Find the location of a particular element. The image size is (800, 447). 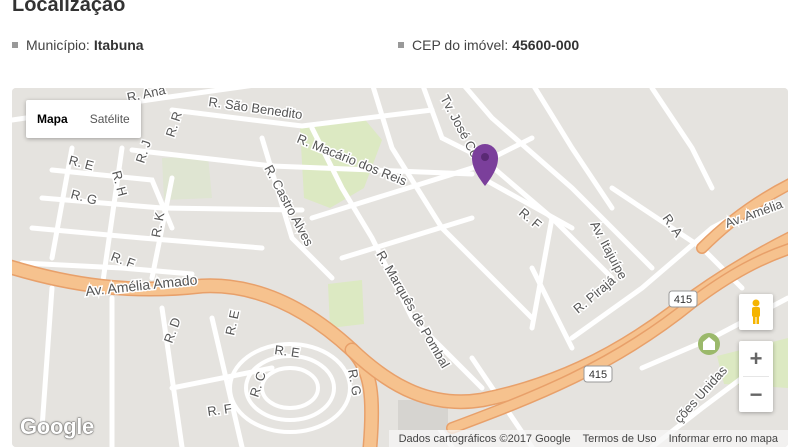

municipio-value: Itabuna is located at coordinates (118, 45).